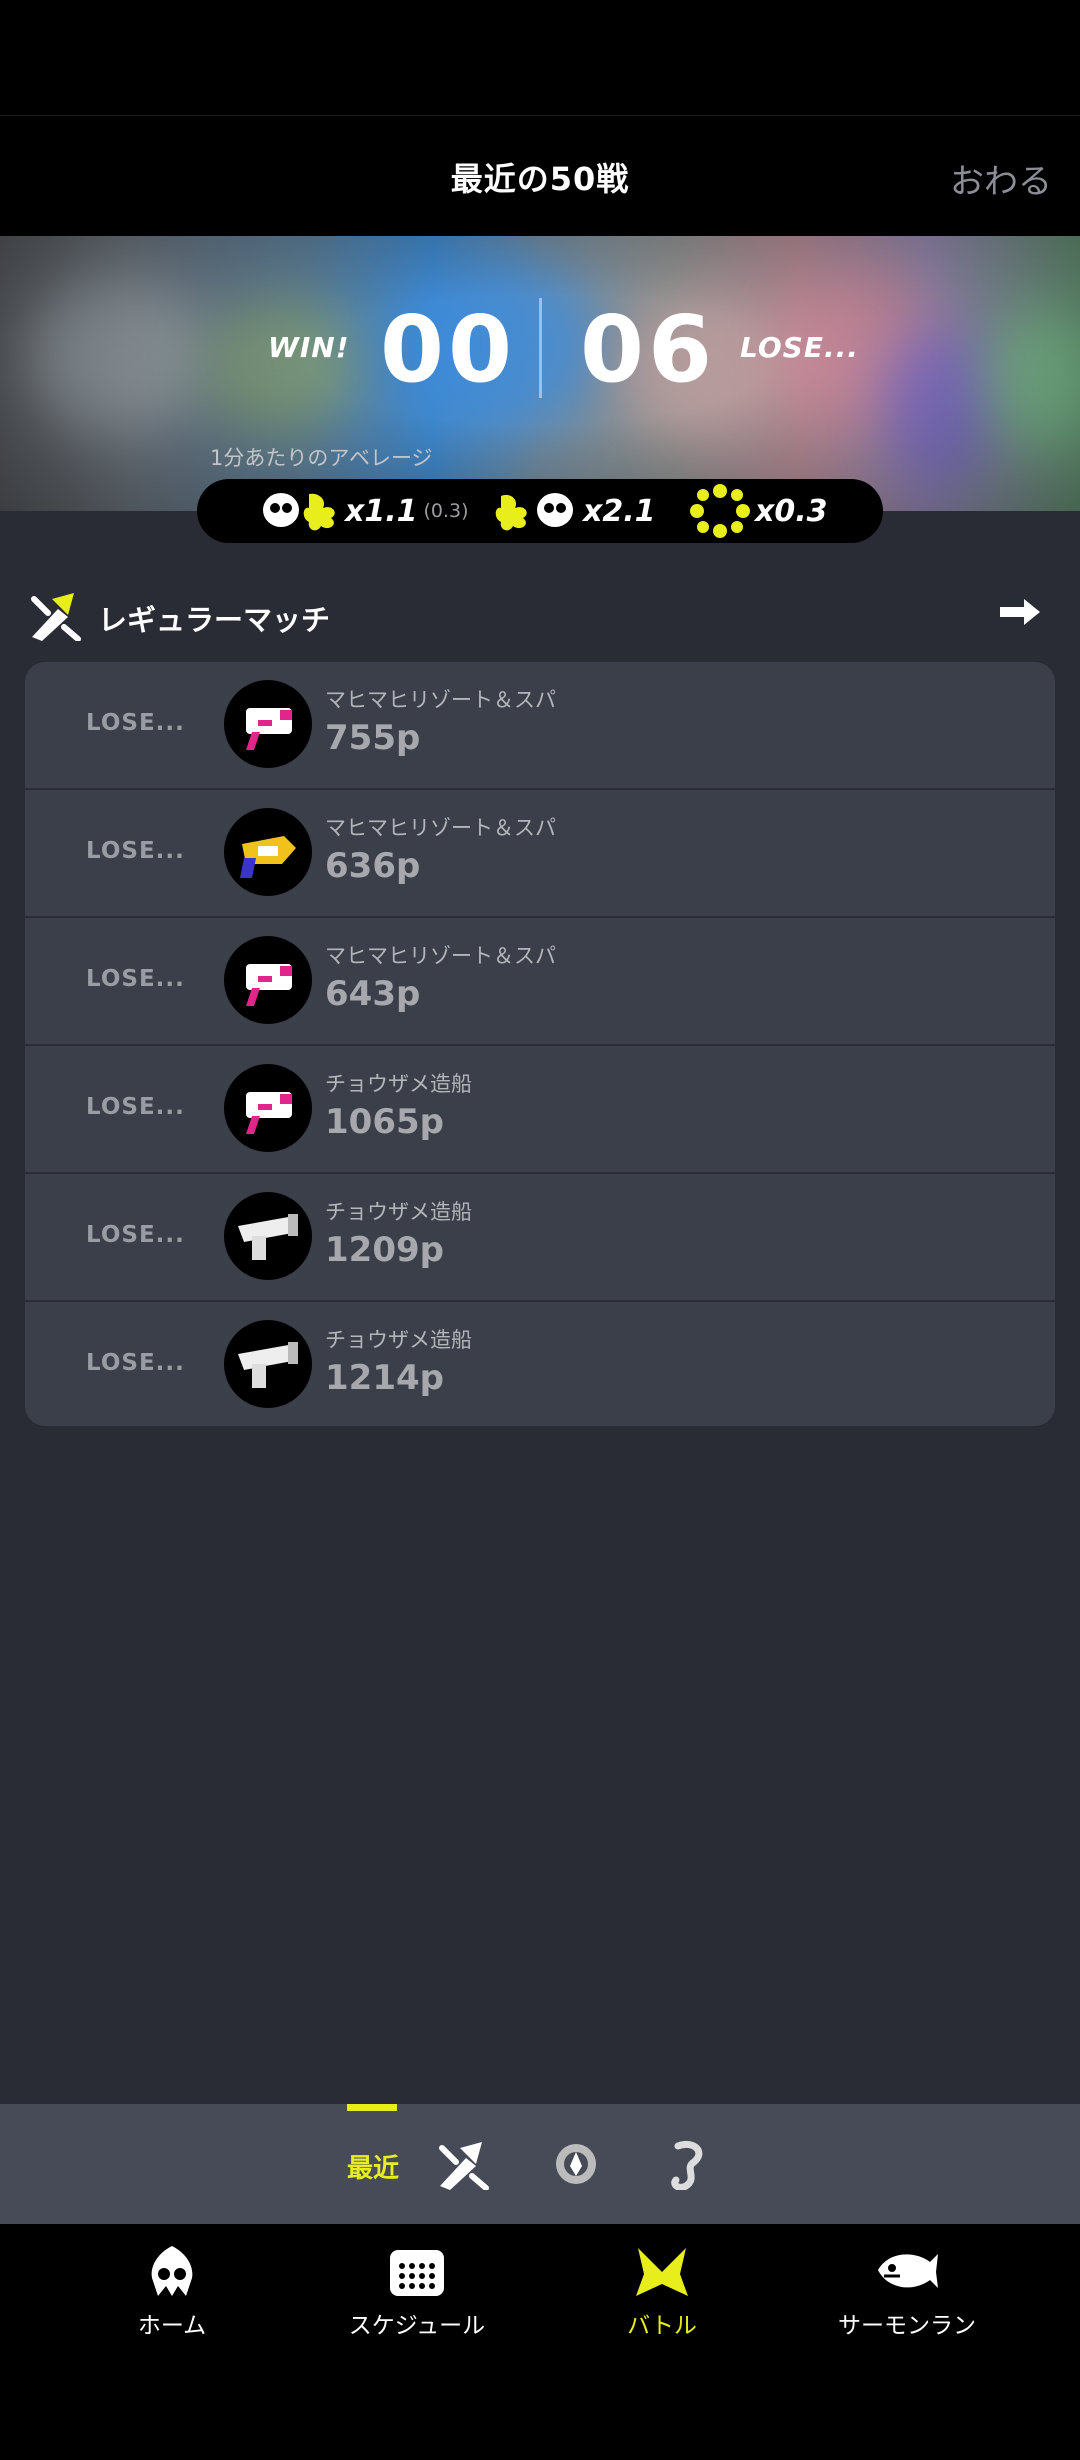  I want to click on section-header: レギュラーマッチ, so click(540, 615).